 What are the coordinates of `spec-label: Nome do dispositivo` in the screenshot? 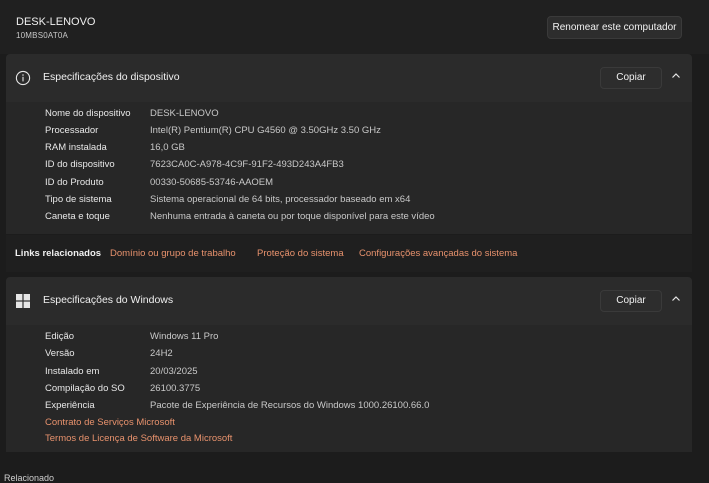 It's located at (88, 113).